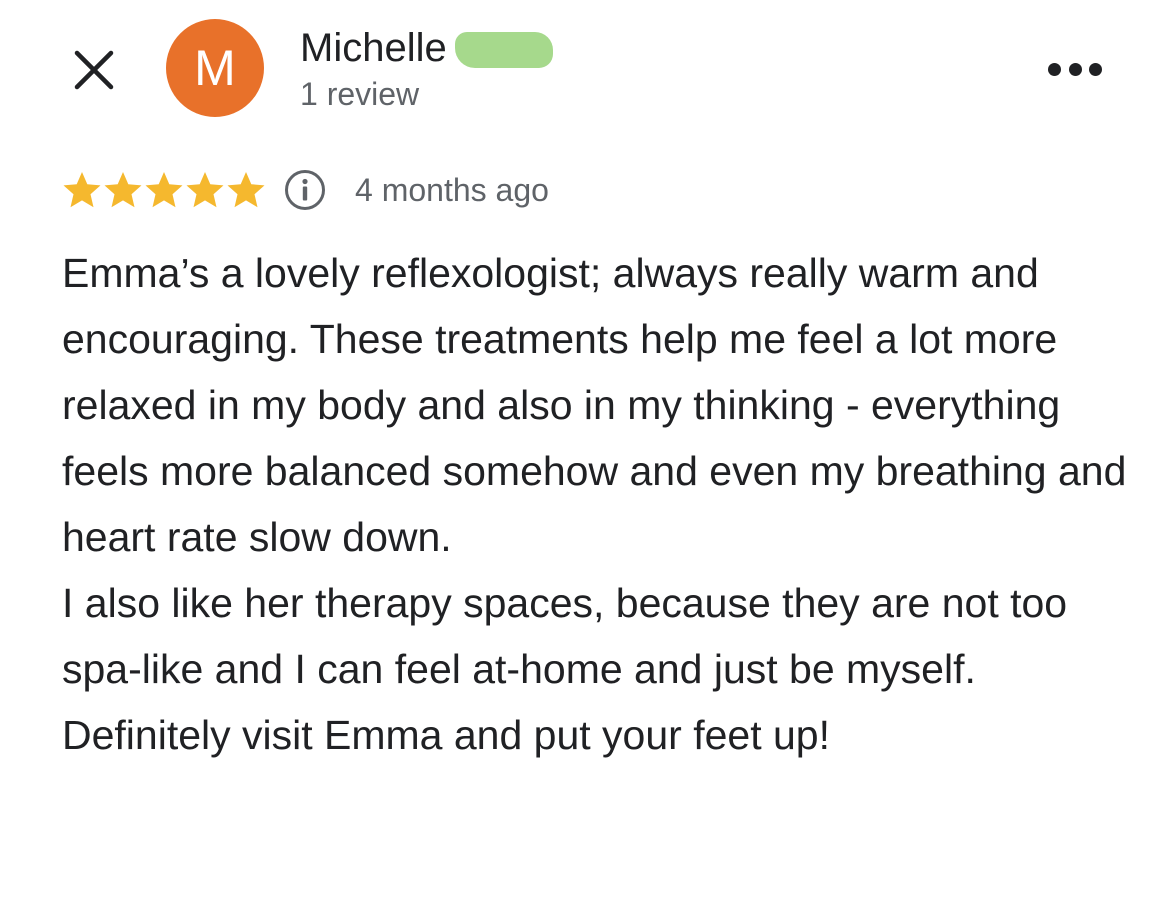  I want to click on avatar: M, so click(215, 68).